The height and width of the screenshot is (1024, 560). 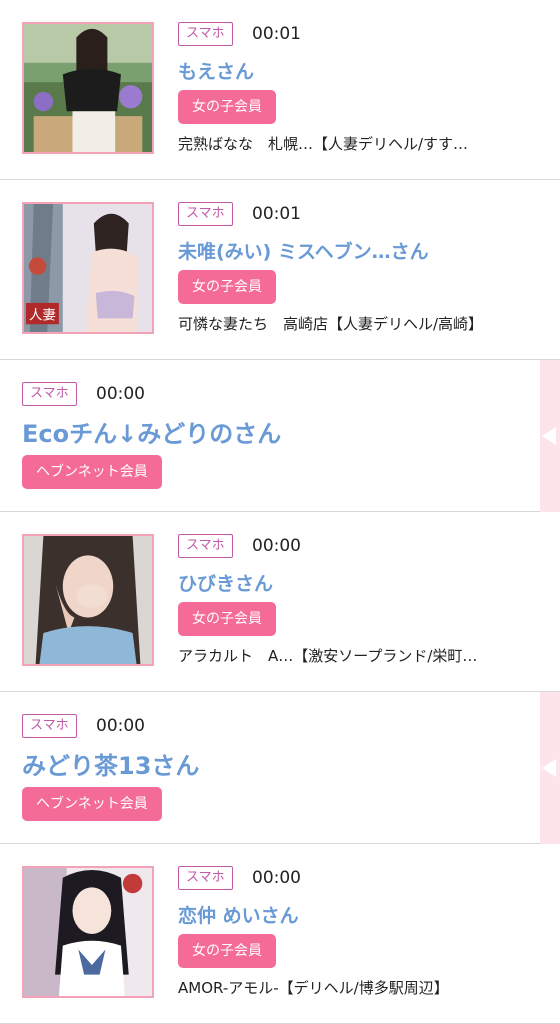 I want to click on photo-tag: 人妻, so click(x=42, y=315).